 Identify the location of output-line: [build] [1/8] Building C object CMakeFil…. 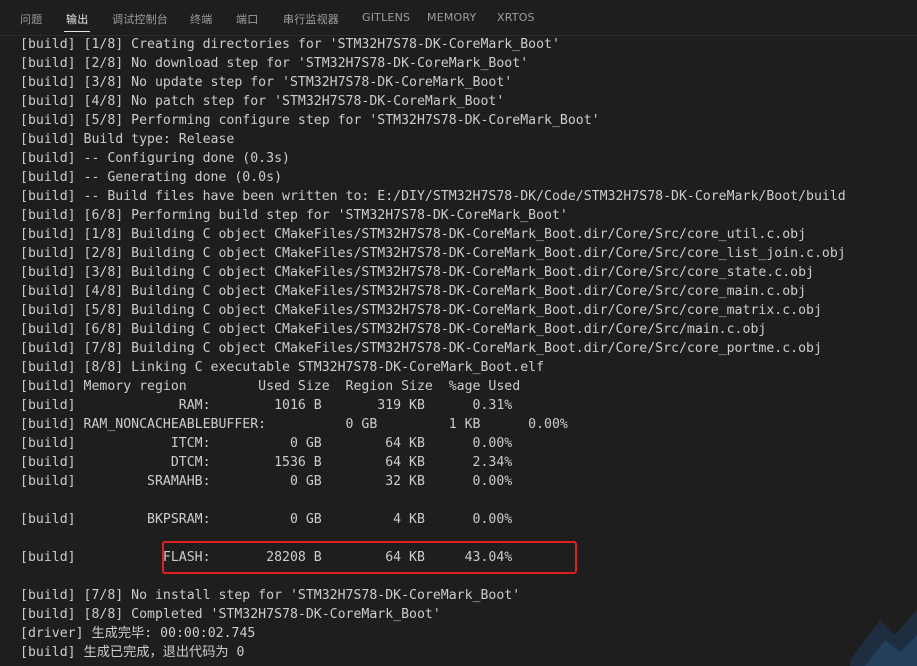
(413, 234).